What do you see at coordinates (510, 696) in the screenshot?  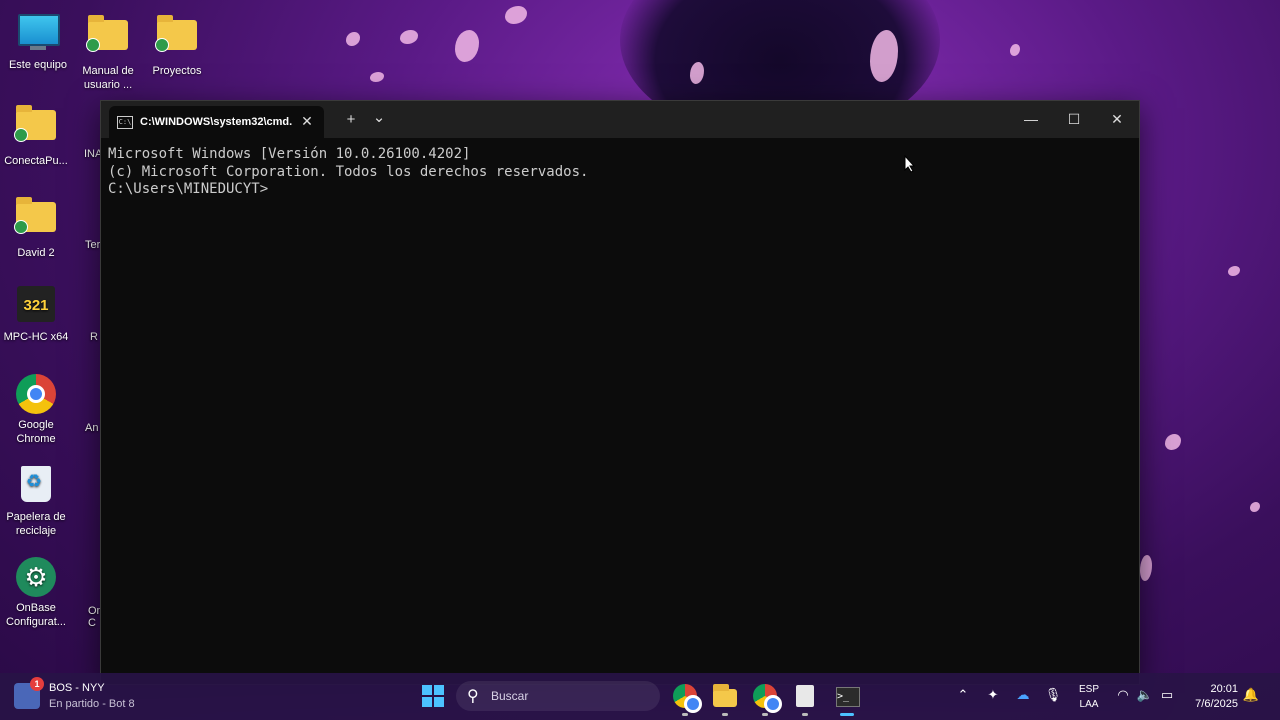 I see `search-placeholder: Buscar` at bounding box center [510, 696].